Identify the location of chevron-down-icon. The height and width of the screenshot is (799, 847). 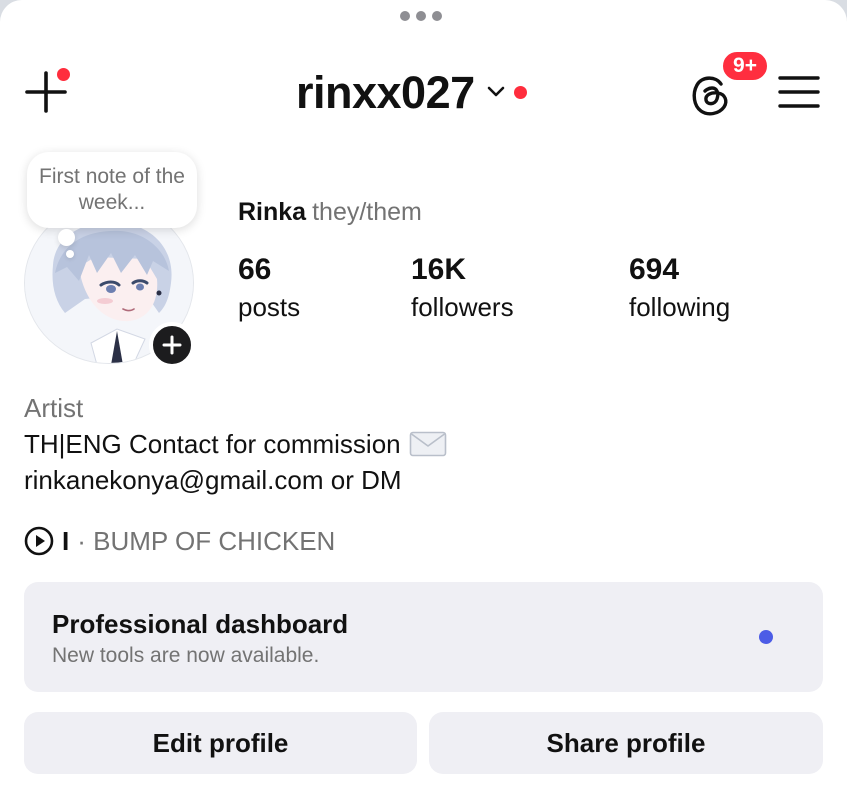
(495, 91).